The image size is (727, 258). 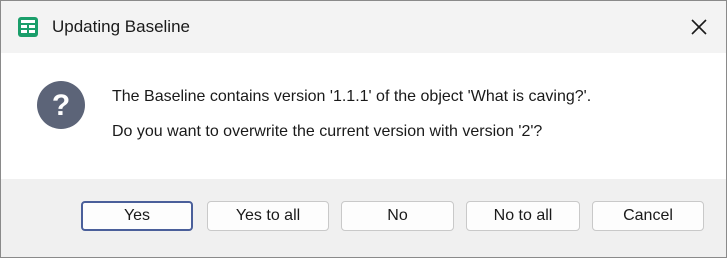 I want to click on question-icon: ?, so click(x=61, y=105).